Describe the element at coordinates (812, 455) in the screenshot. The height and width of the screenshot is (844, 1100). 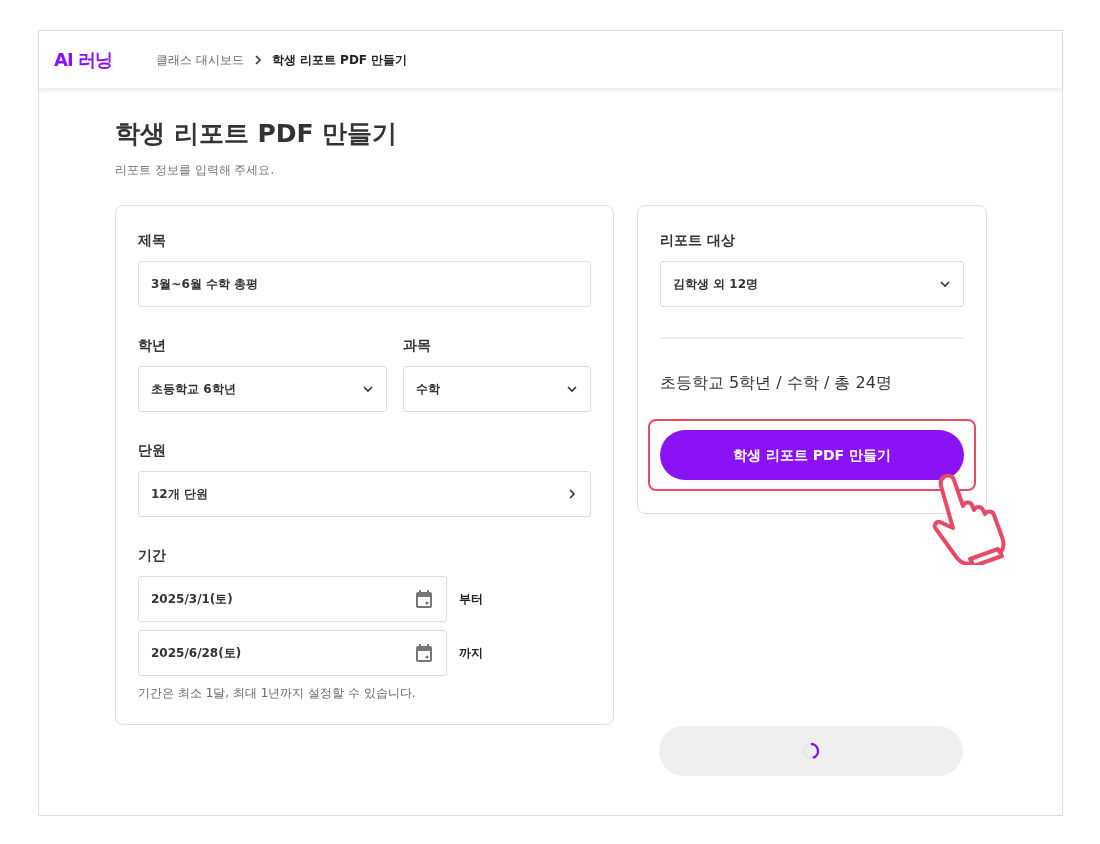
I see `create-pdf-button: 학생 리포트 PDF 만들기` at that location.